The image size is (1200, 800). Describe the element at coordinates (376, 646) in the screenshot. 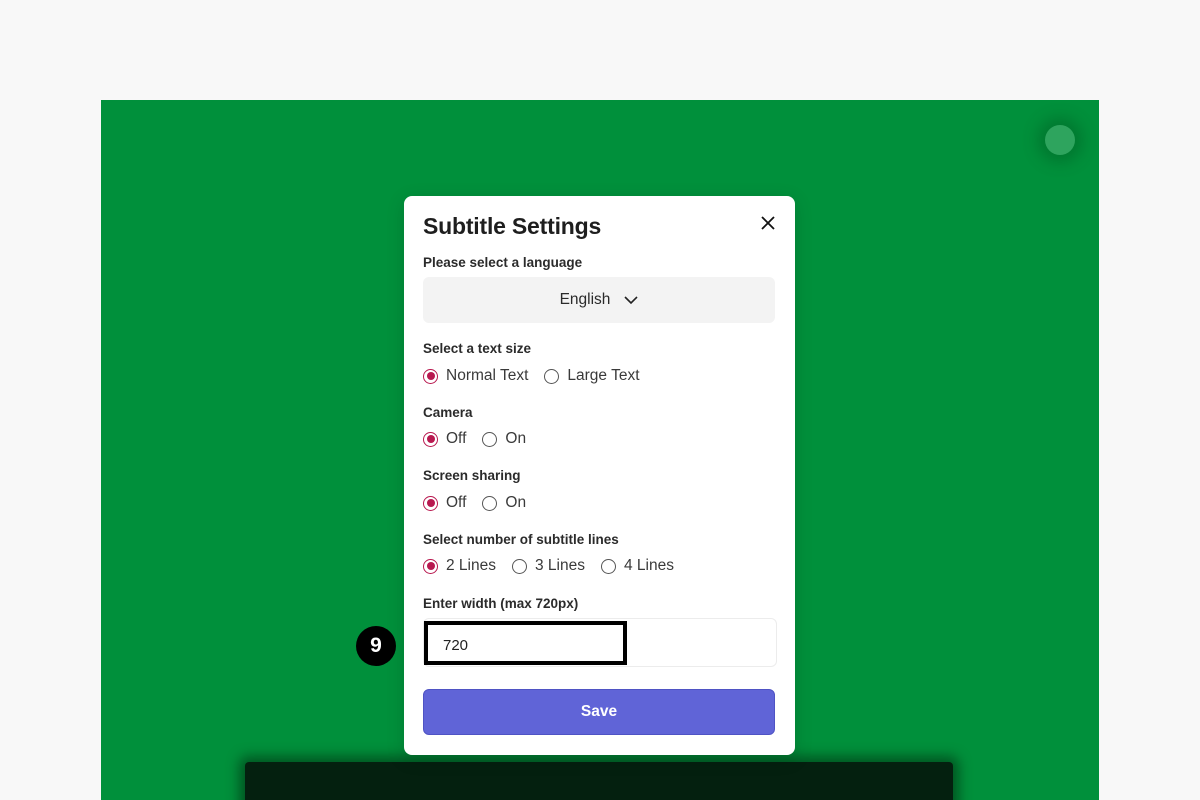

I see `step-badge: 9` at that location.